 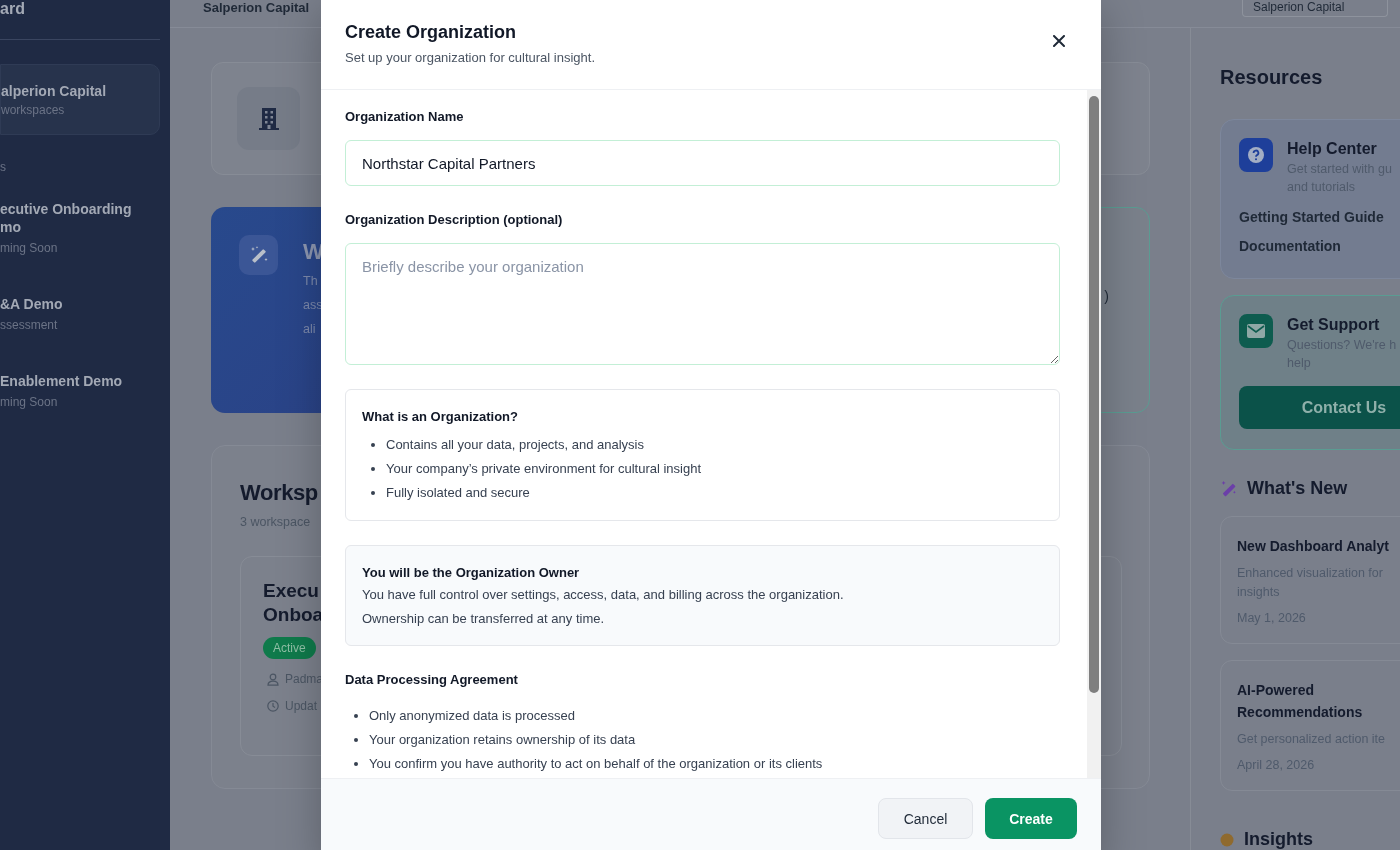 What do you see at coordinates (29, 325) in the screenshot?
I see `sidebar-item-subtitle: ssessment` at bounding box center [29, 325].